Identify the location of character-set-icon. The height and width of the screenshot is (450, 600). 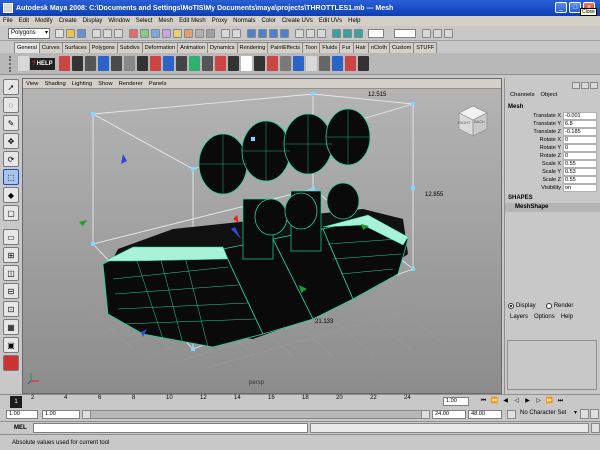
(511, 414).